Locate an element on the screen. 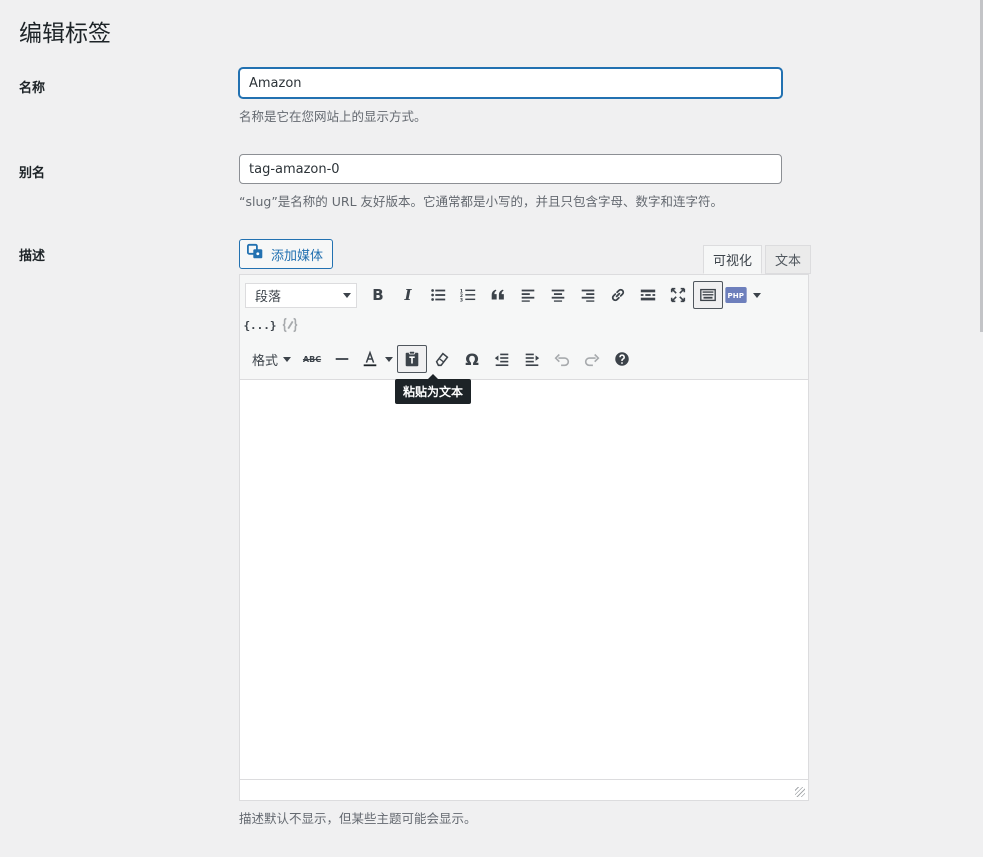 The image size is (983, 857). numbered-list-button: 123 is located at coordinates (468, 295).